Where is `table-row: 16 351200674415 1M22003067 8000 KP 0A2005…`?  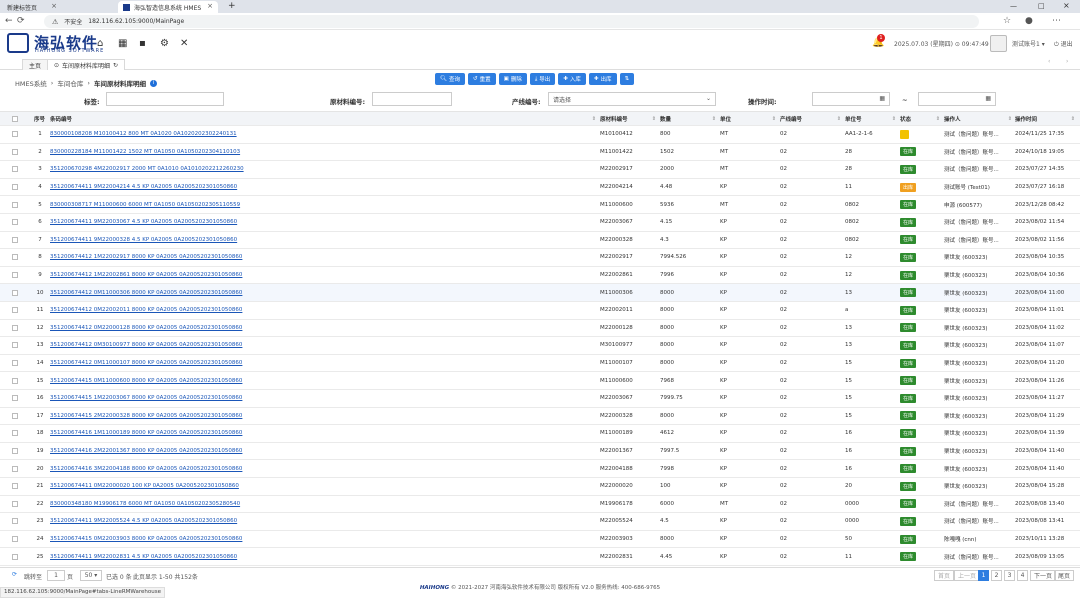
table-row: 16 351200674415 1M22003067 8000 KP 0A2005… is located at coordinates (540, 399).